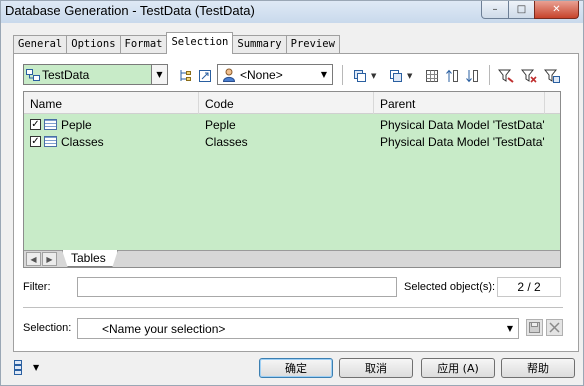  What do you see at coordinates (376, 368) in the screenshot?
I see `cancel-button: 取消` at bounding box center [376, 368].